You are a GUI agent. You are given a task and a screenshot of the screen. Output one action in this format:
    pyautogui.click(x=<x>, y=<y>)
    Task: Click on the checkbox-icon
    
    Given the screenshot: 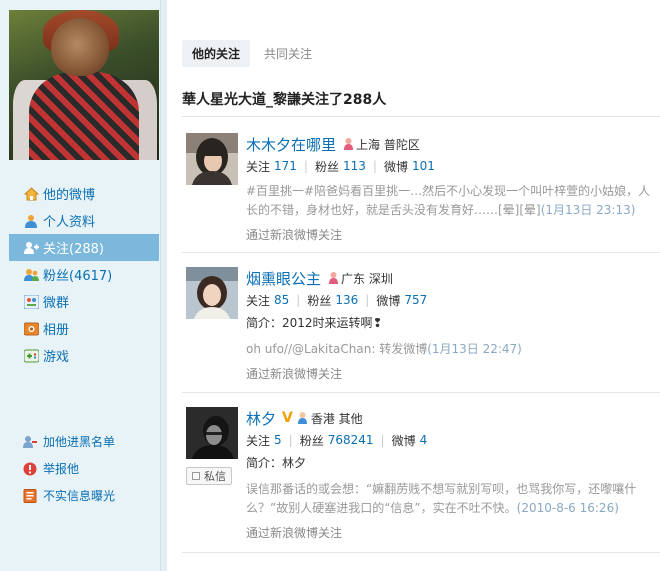 What is the action you would take?
    pyautogui.click(x=196, y=476)
    